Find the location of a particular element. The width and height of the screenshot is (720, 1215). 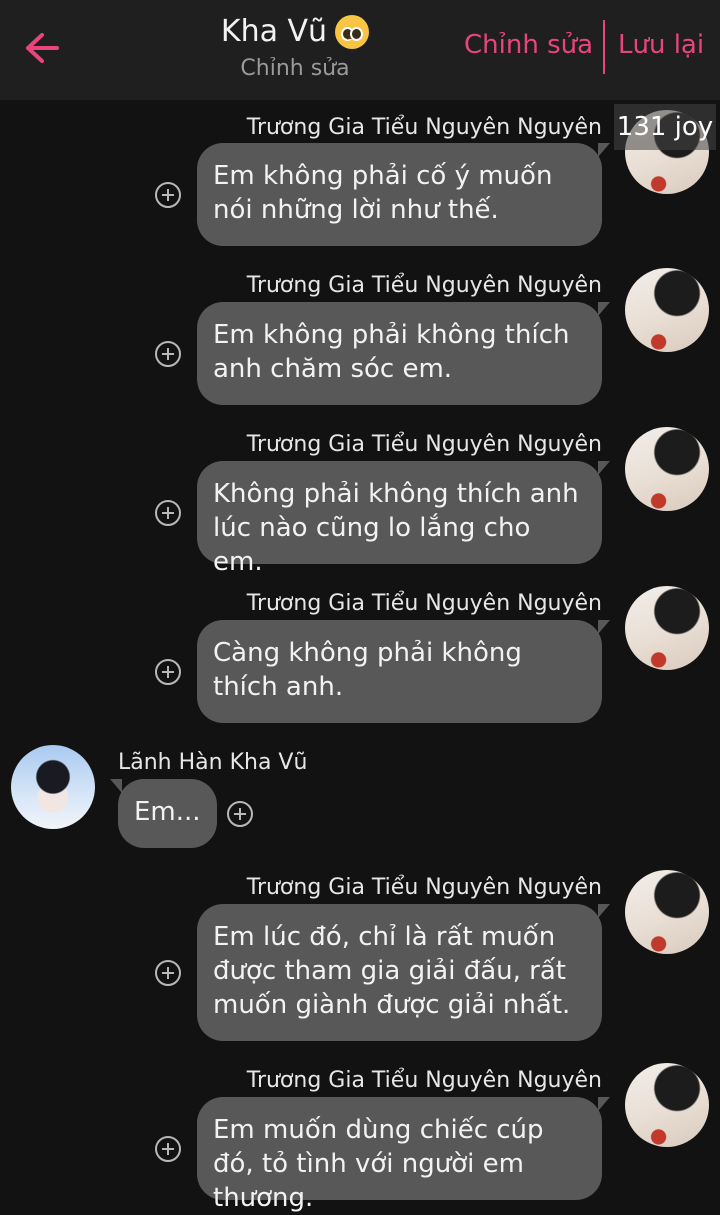

pleading-face-emoji-icon is located at coordinates (352, 32).